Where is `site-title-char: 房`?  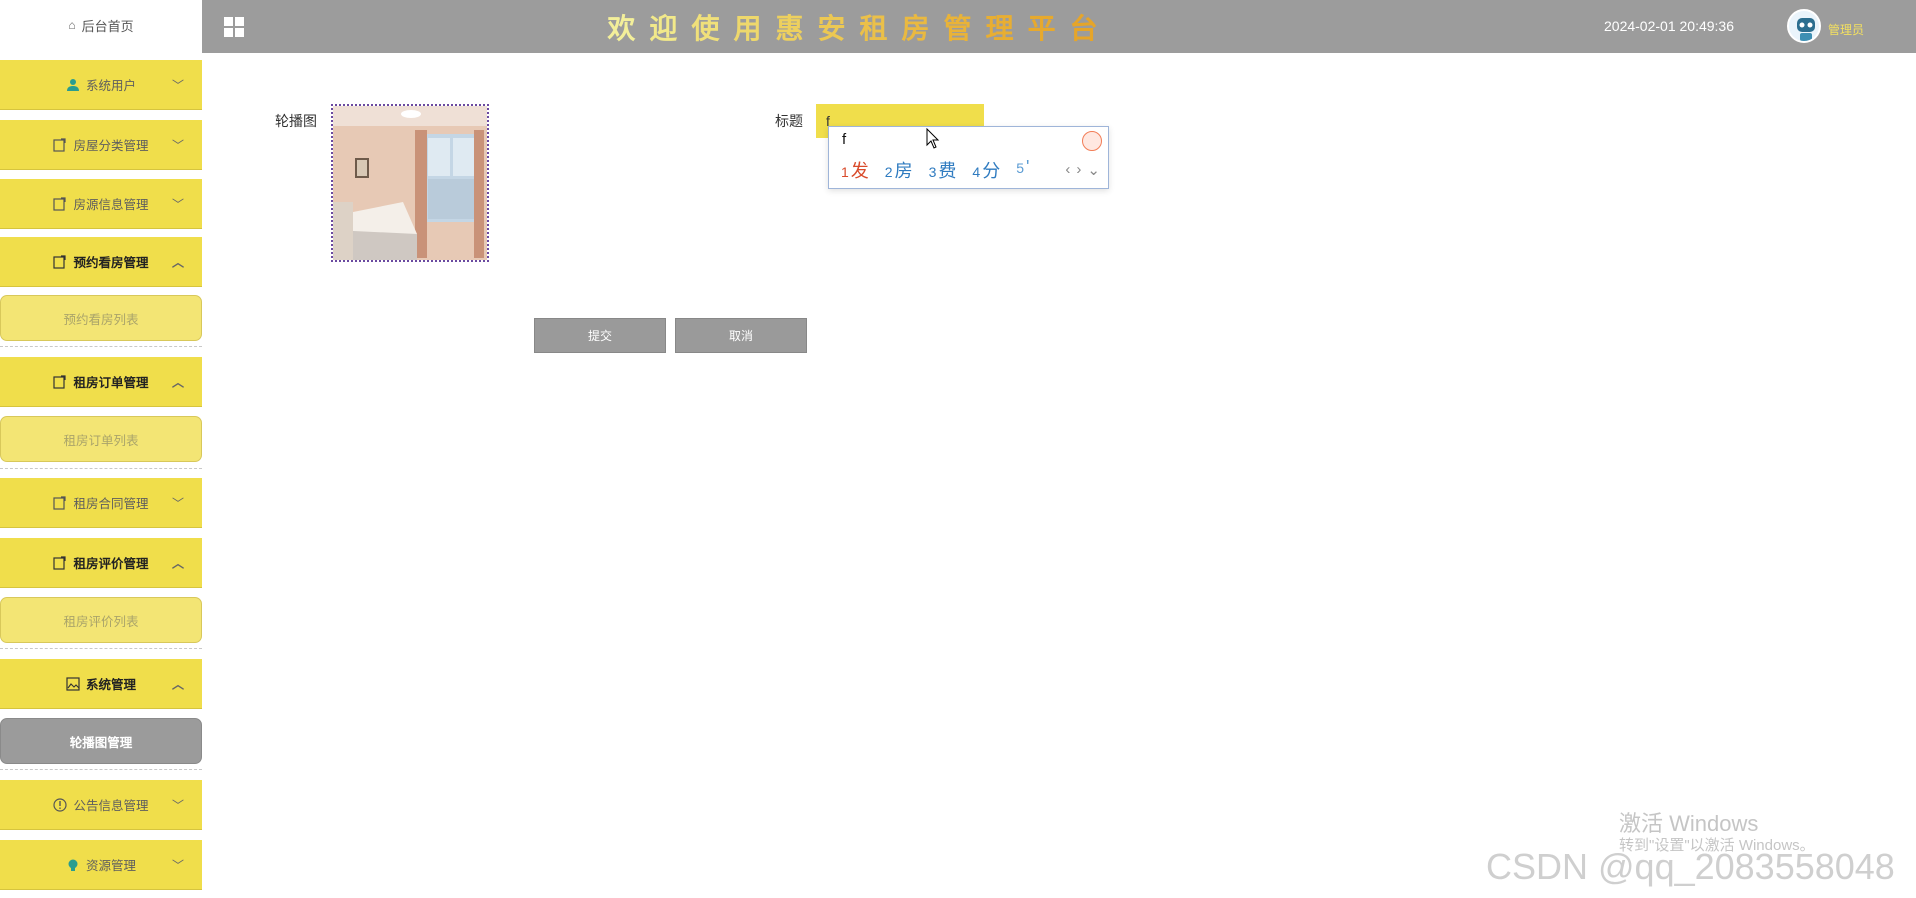
site-title-char: 房 is located at coordinates (922, 28).